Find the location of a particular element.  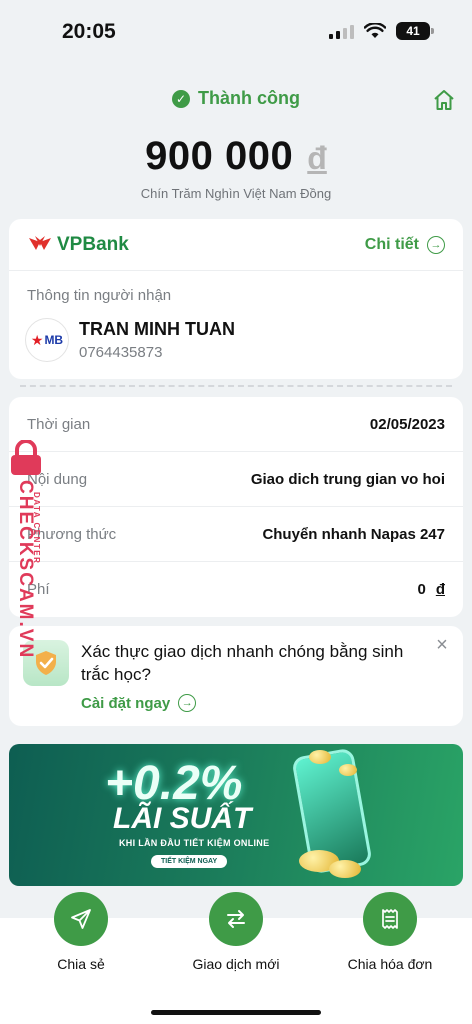

mb-bank-logo-text: MB is located at coordinates (54, 340).